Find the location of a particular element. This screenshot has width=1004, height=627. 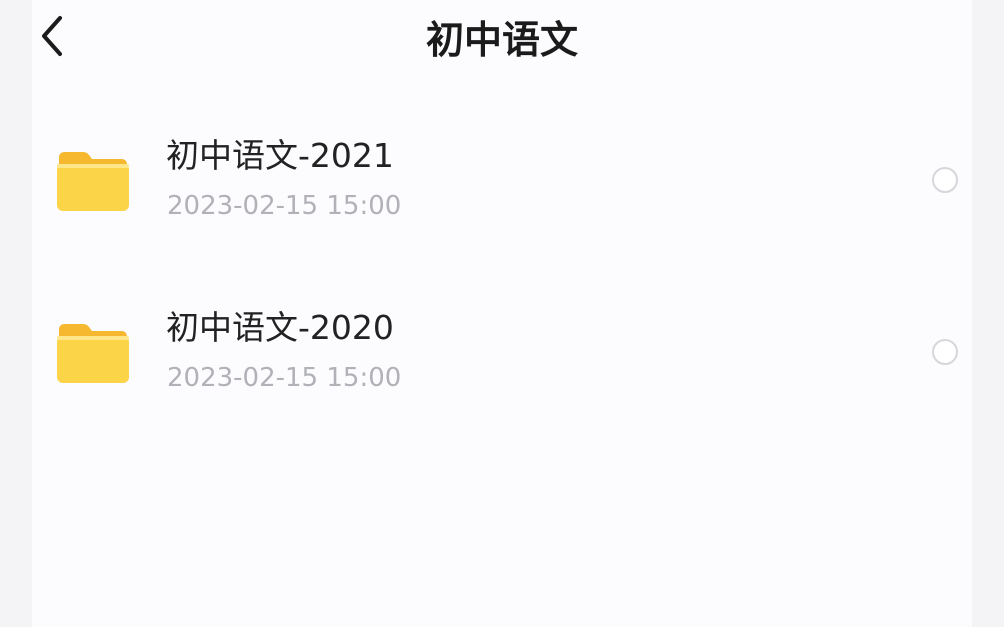

folder-name: 初中语文-2021 is located at coordinates (280, 155).